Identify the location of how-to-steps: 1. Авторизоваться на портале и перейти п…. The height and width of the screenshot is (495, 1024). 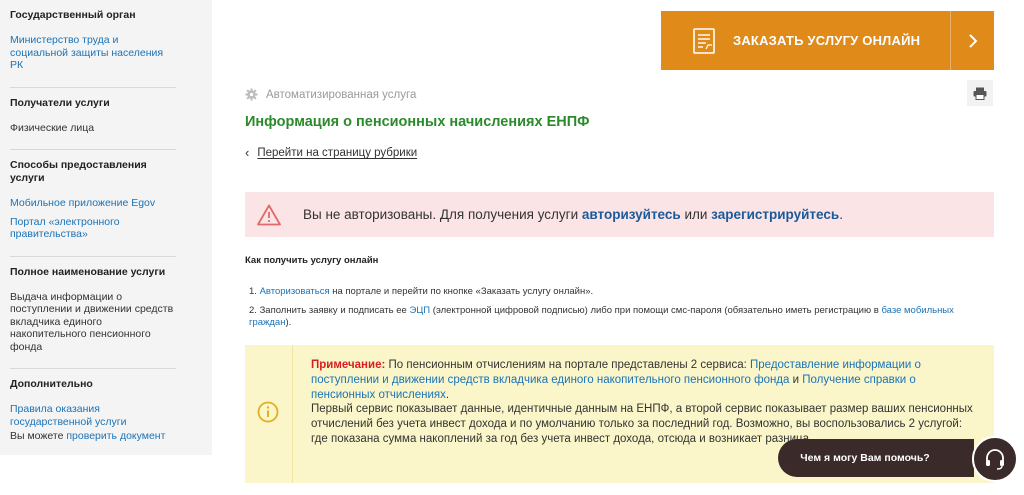
(619, 311).